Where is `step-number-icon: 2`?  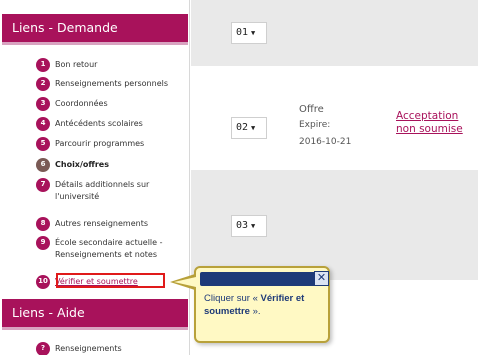 step-number-icon: 2 is located at coordinates (43, 84).